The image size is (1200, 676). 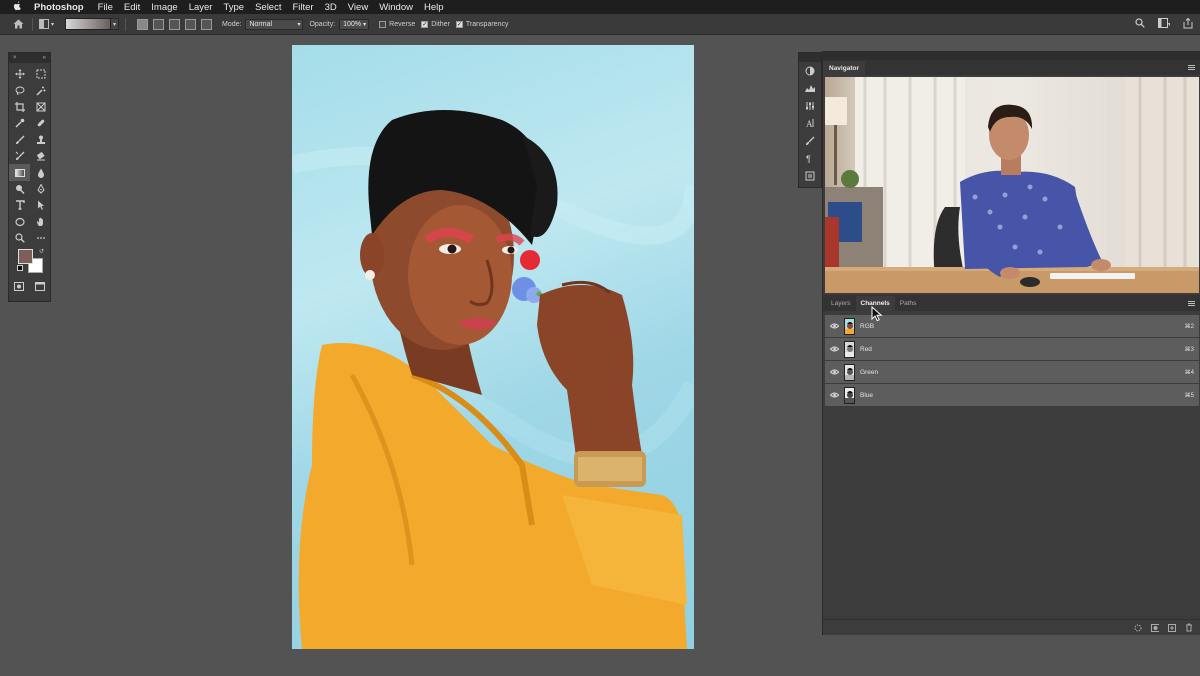 What do you see at coordinates (164, 7) in the screenshot?
I see `menu-image: Image` at bounding box center [164, 7].